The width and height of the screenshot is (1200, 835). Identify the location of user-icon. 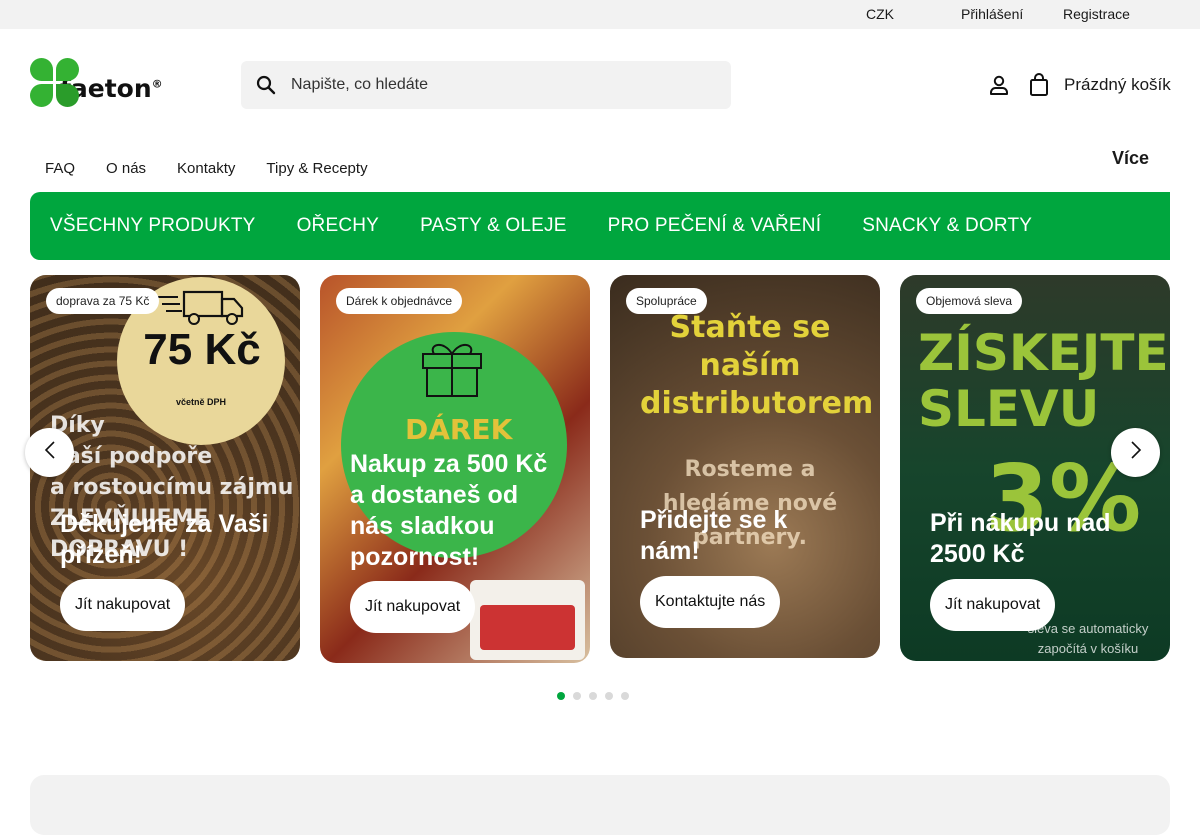
(999, 85).